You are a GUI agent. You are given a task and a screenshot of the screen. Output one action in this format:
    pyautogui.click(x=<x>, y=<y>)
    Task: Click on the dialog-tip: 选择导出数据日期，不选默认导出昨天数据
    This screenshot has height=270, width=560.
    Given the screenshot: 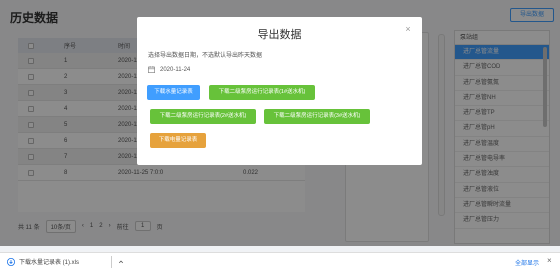 What is the action you would take?
    pyautogui.click(x=205, y=56)
    